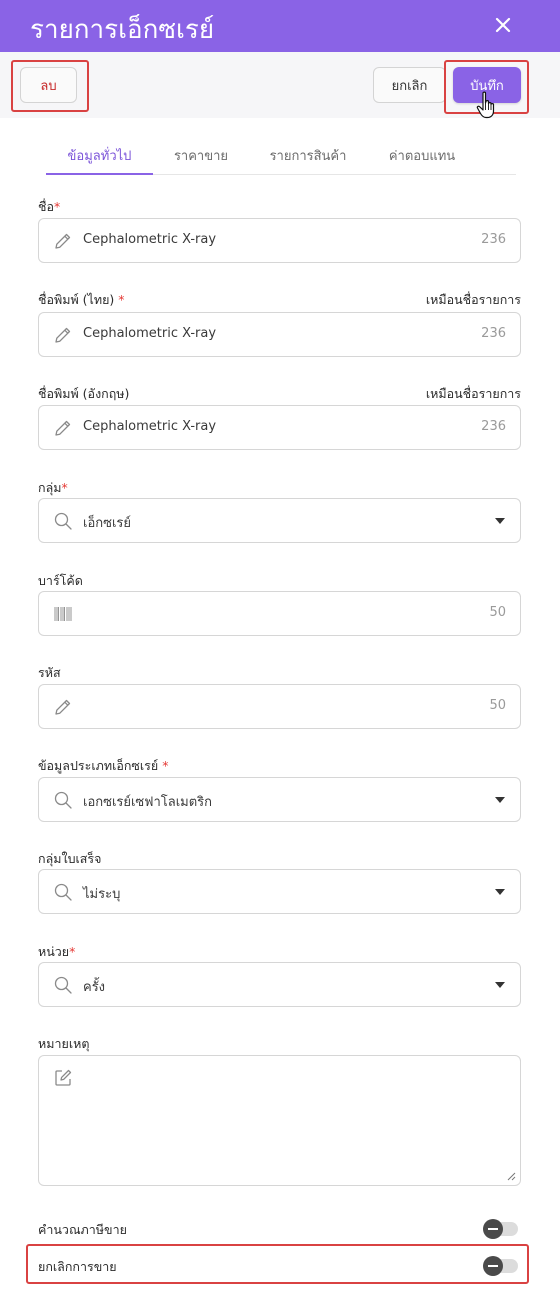 Image resolution: width=560 pixels, height=1291 pixels. I want to click on print-name-th-label: ชื่อพิมพ์ (ไทย) *, so click(81, 299).